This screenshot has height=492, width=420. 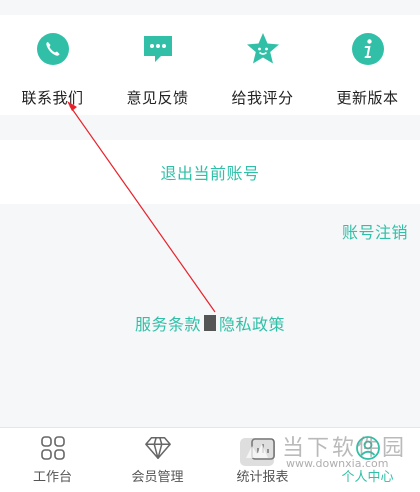 I want to click on feedback-button: 意见反馈, so click(x=157, y=65).